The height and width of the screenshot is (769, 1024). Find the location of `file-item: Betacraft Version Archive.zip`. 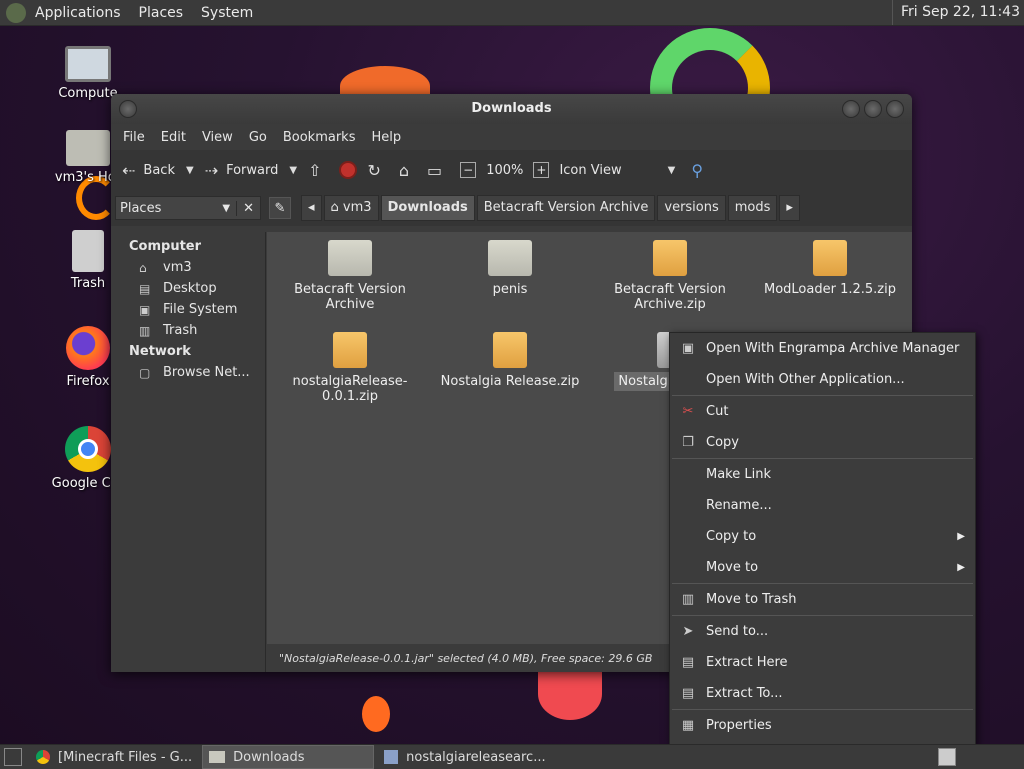

file-item: Betacraft Version Archive.zip is located at coordinates (670, 276).